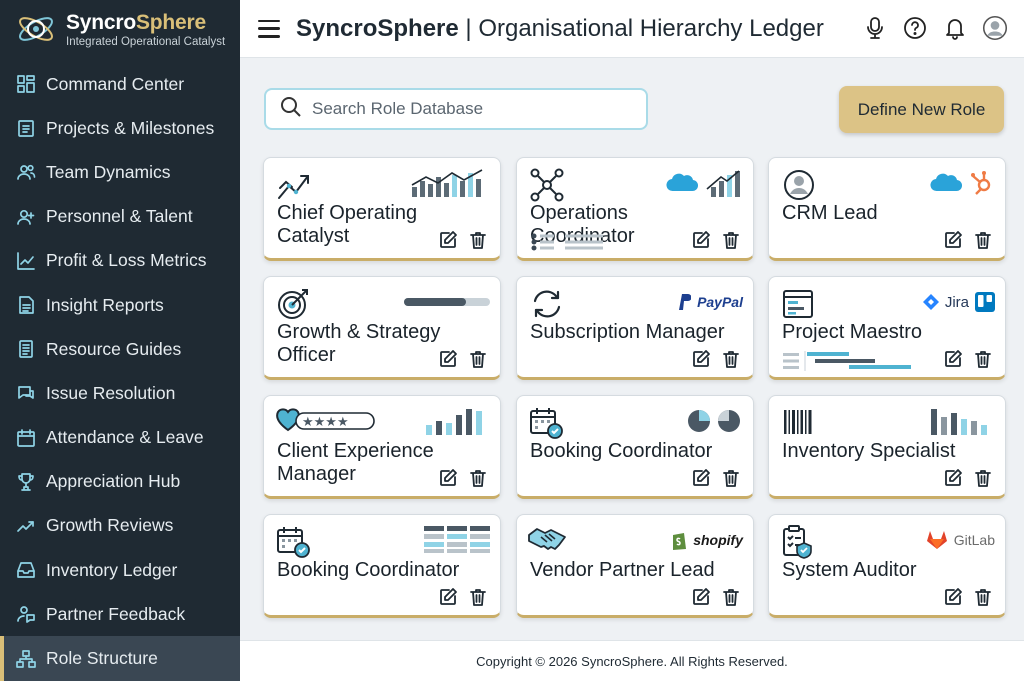  I want to click on user-avatar-icon, so click(995, 28).